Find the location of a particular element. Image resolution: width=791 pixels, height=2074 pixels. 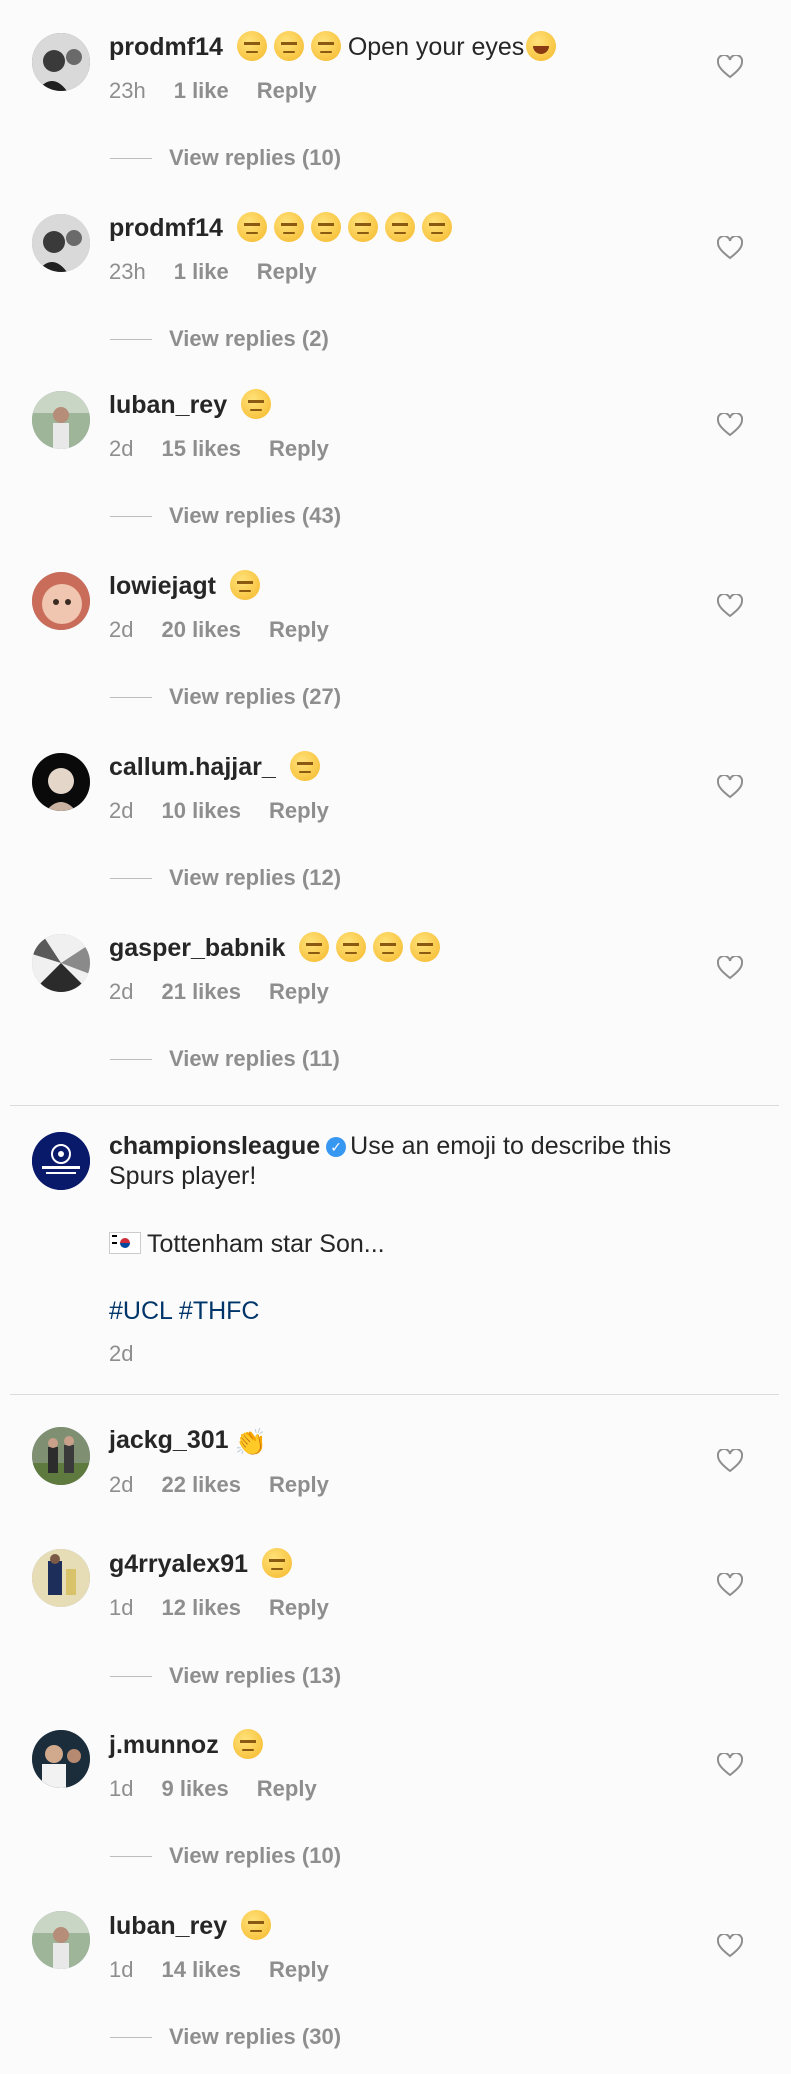

view-replies-label: View replies (30) is located at coordinates (255, 2036).